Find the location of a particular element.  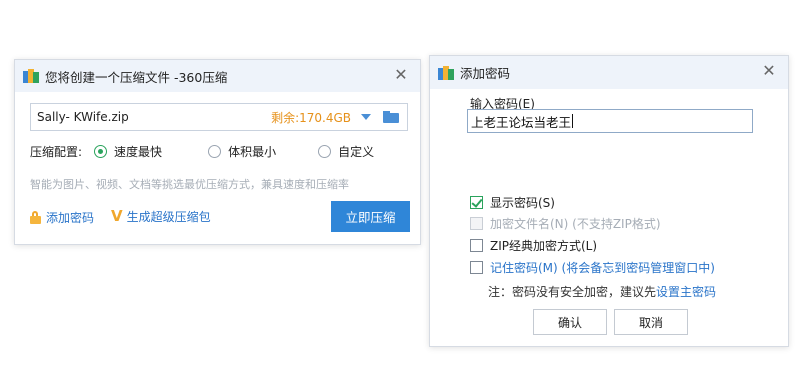

radio-fastest-label: 速度最快 is located at coordinates (138, 151).